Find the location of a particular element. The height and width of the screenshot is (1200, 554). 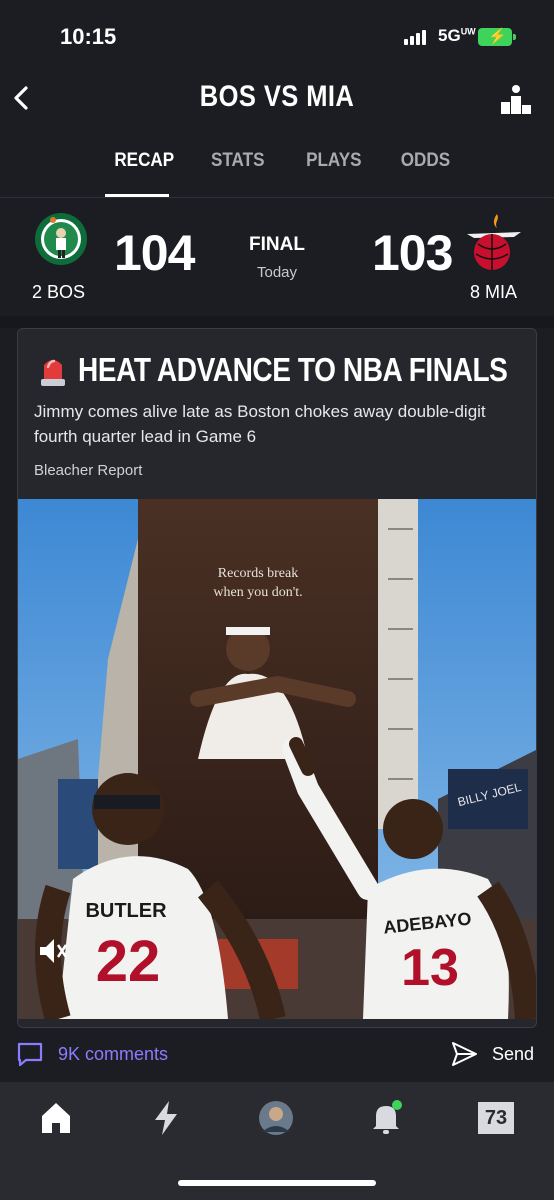

section-gap is located at coordinates (277, 322).